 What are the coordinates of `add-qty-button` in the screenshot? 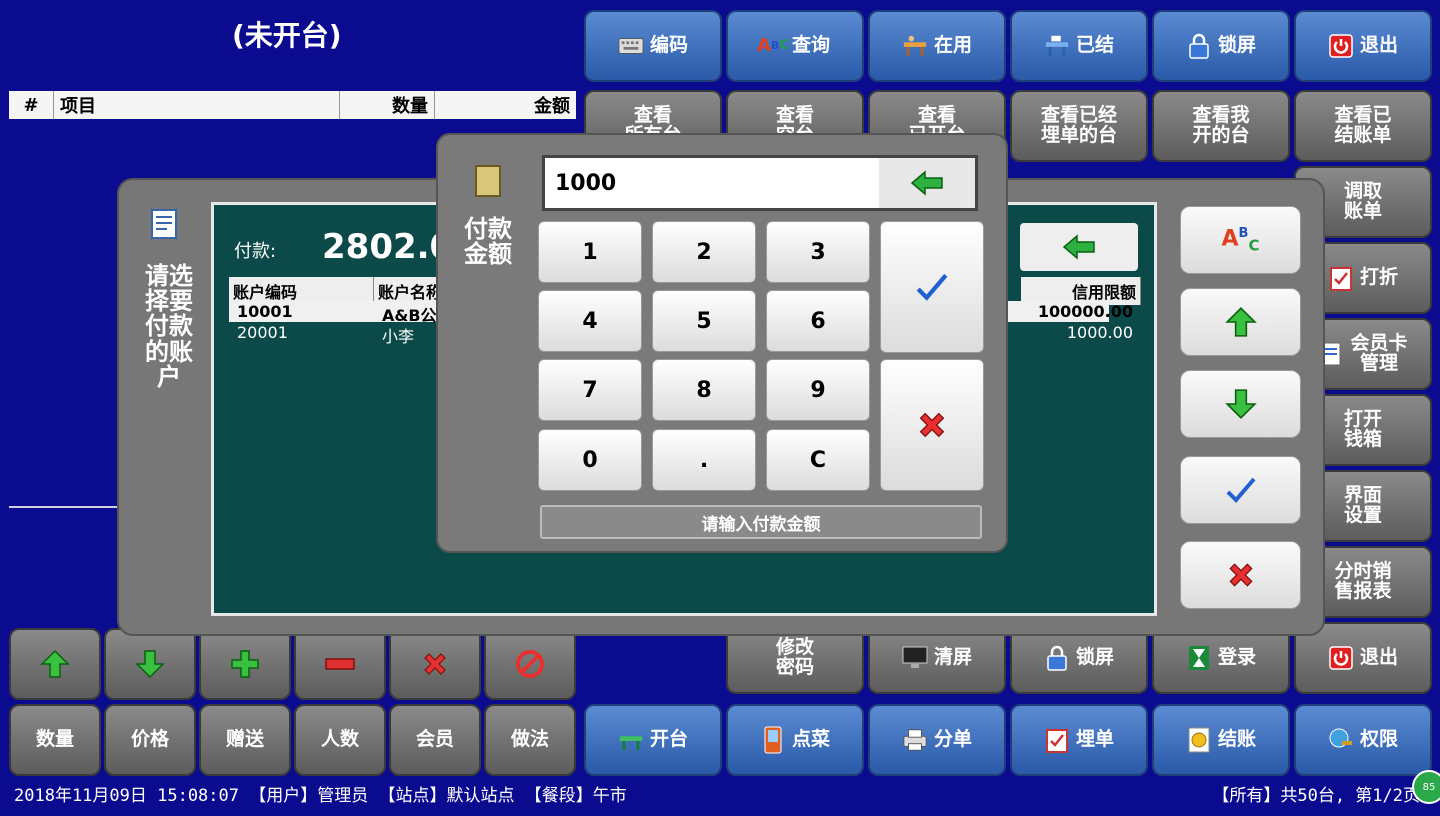 It's located at (245, 664).